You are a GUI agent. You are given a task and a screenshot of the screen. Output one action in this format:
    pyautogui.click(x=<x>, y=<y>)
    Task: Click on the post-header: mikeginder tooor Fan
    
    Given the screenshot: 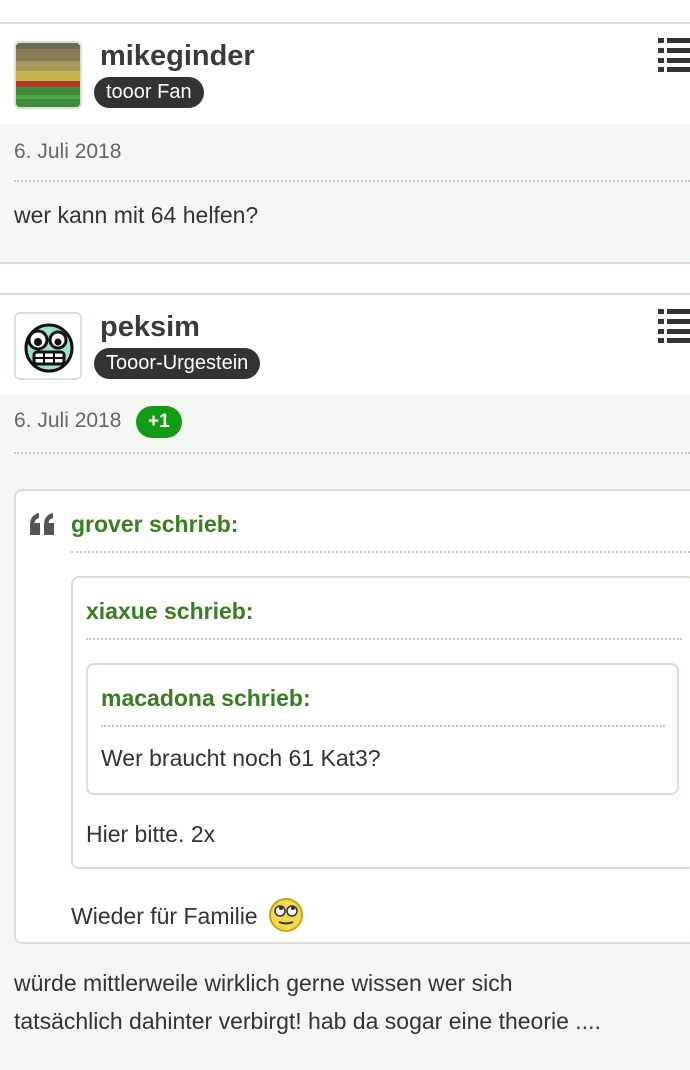 What is the action you would take?
    pyautogui.click(x=345, y=74)
    